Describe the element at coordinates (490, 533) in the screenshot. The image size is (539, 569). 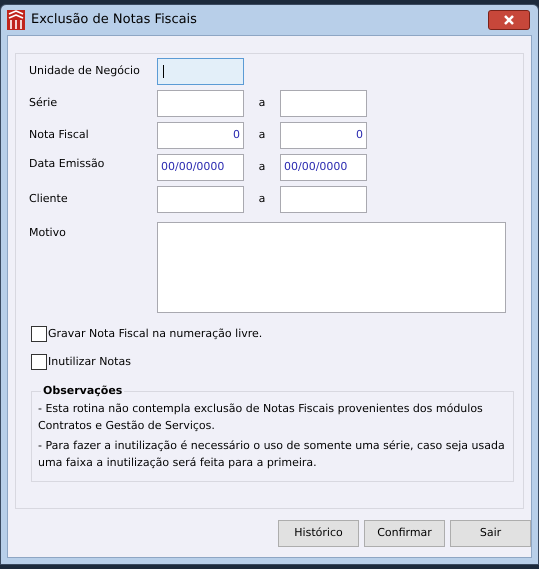
I see `dialog-button: Sair` at that location.